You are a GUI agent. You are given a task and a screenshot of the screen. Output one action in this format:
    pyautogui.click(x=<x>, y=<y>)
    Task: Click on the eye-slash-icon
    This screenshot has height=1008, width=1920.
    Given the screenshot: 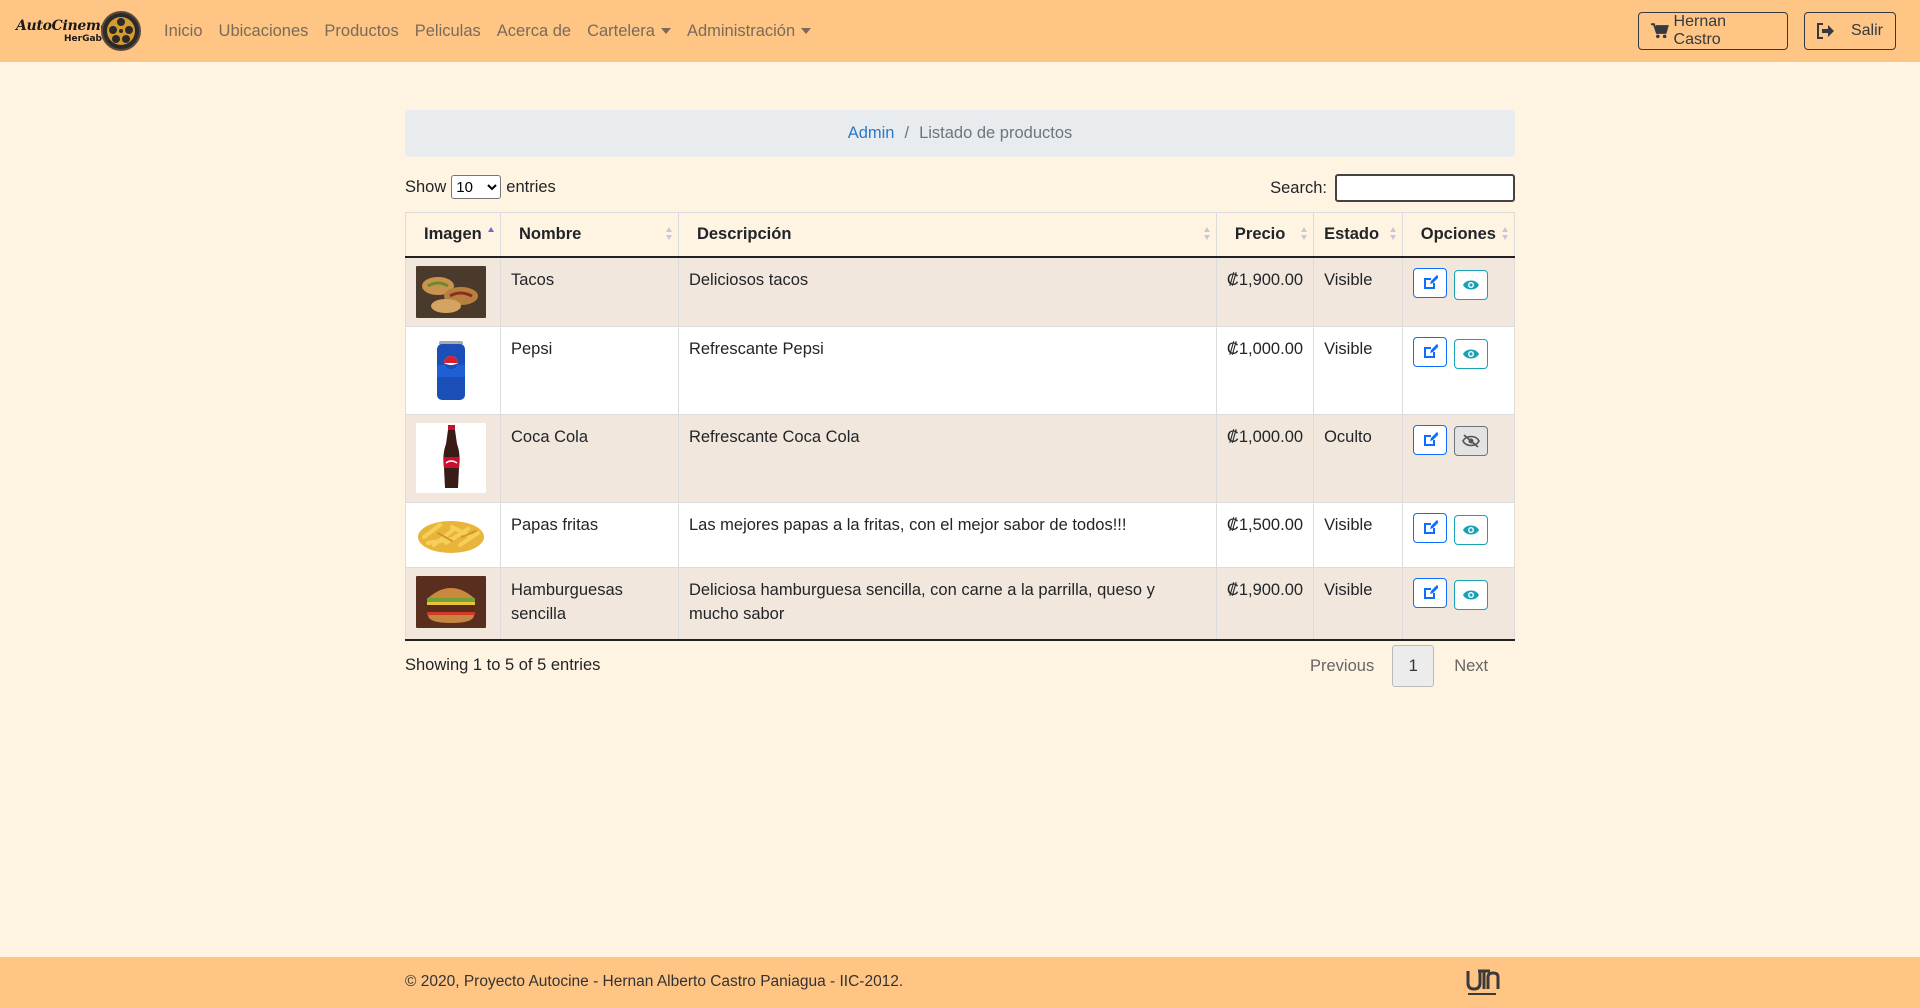 What is the action you would take?
    pyautogui.click(x=1471, y=441)
    